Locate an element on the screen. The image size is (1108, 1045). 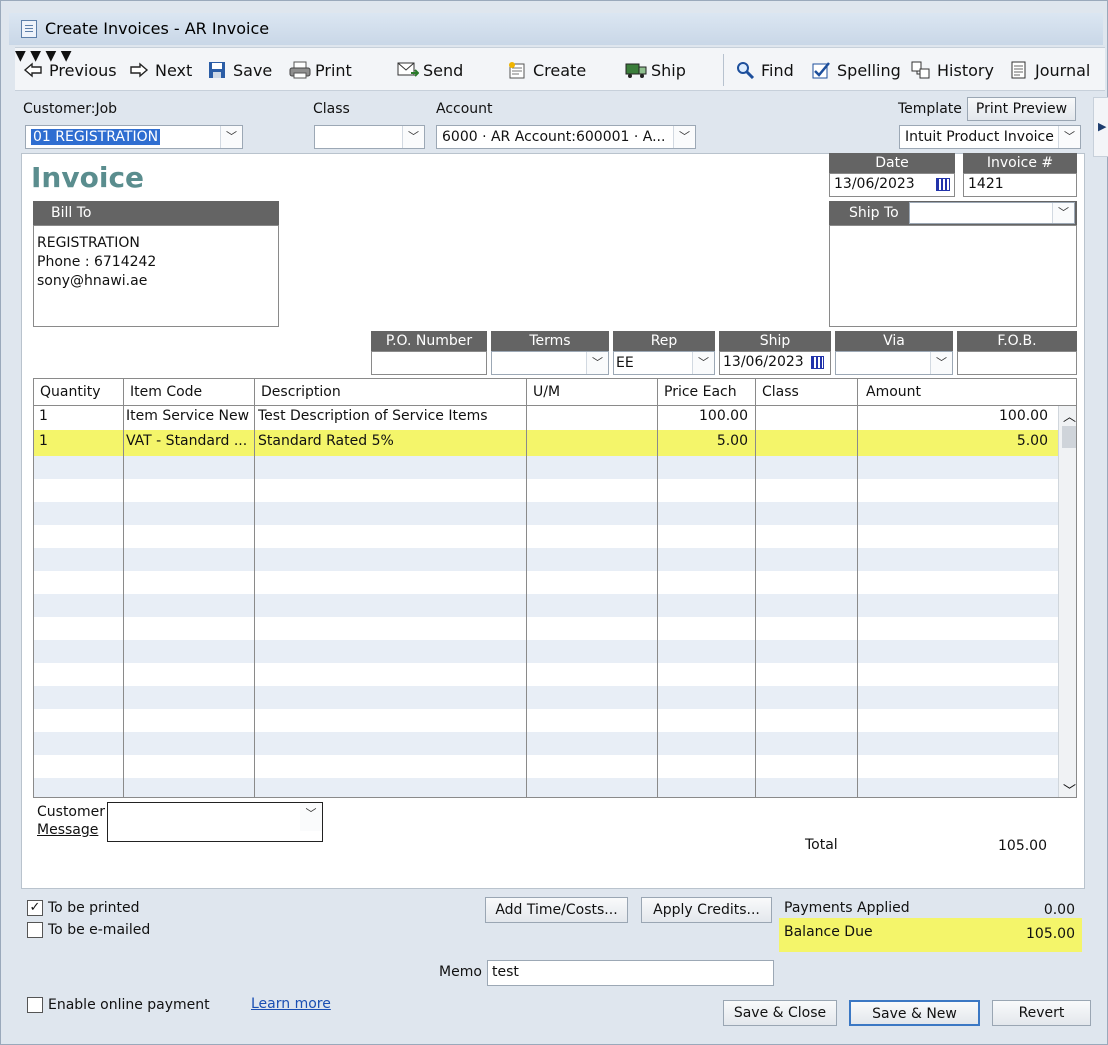
learn-more-link: Learn more is located at coordinates (291, 1004).